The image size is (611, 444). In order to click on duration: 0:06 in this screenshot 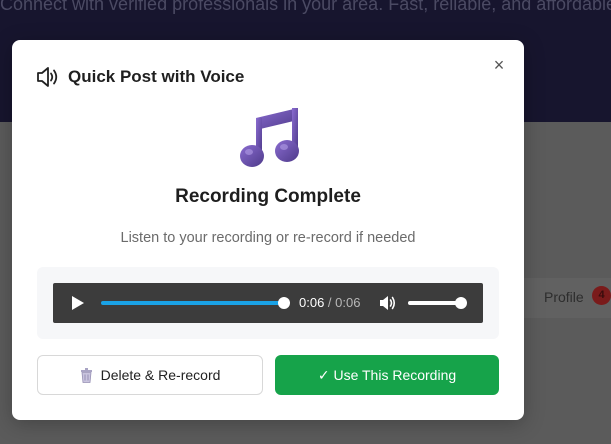, I will do `click(348, 302)`.